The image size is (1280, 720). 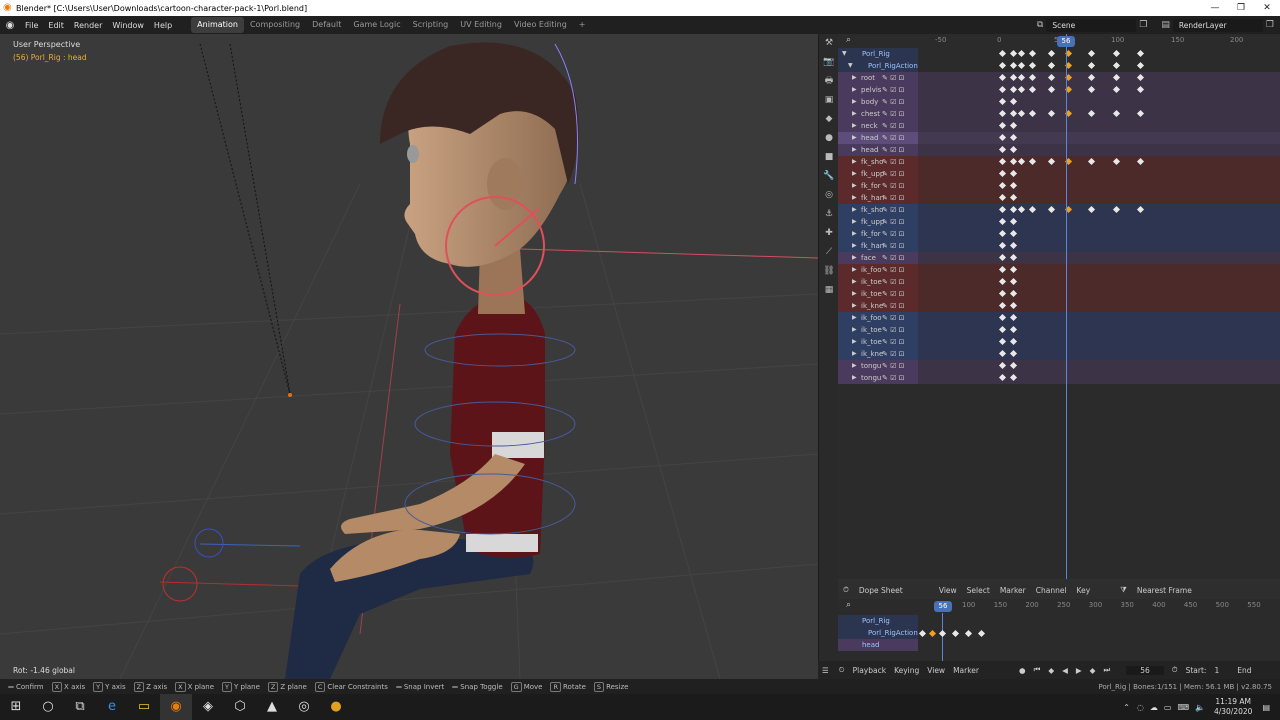 What do you see at coordinates (1066, 41) in the screenshot?
I see `current-frame-indicator: 56` at bounding box center [1066, 41].